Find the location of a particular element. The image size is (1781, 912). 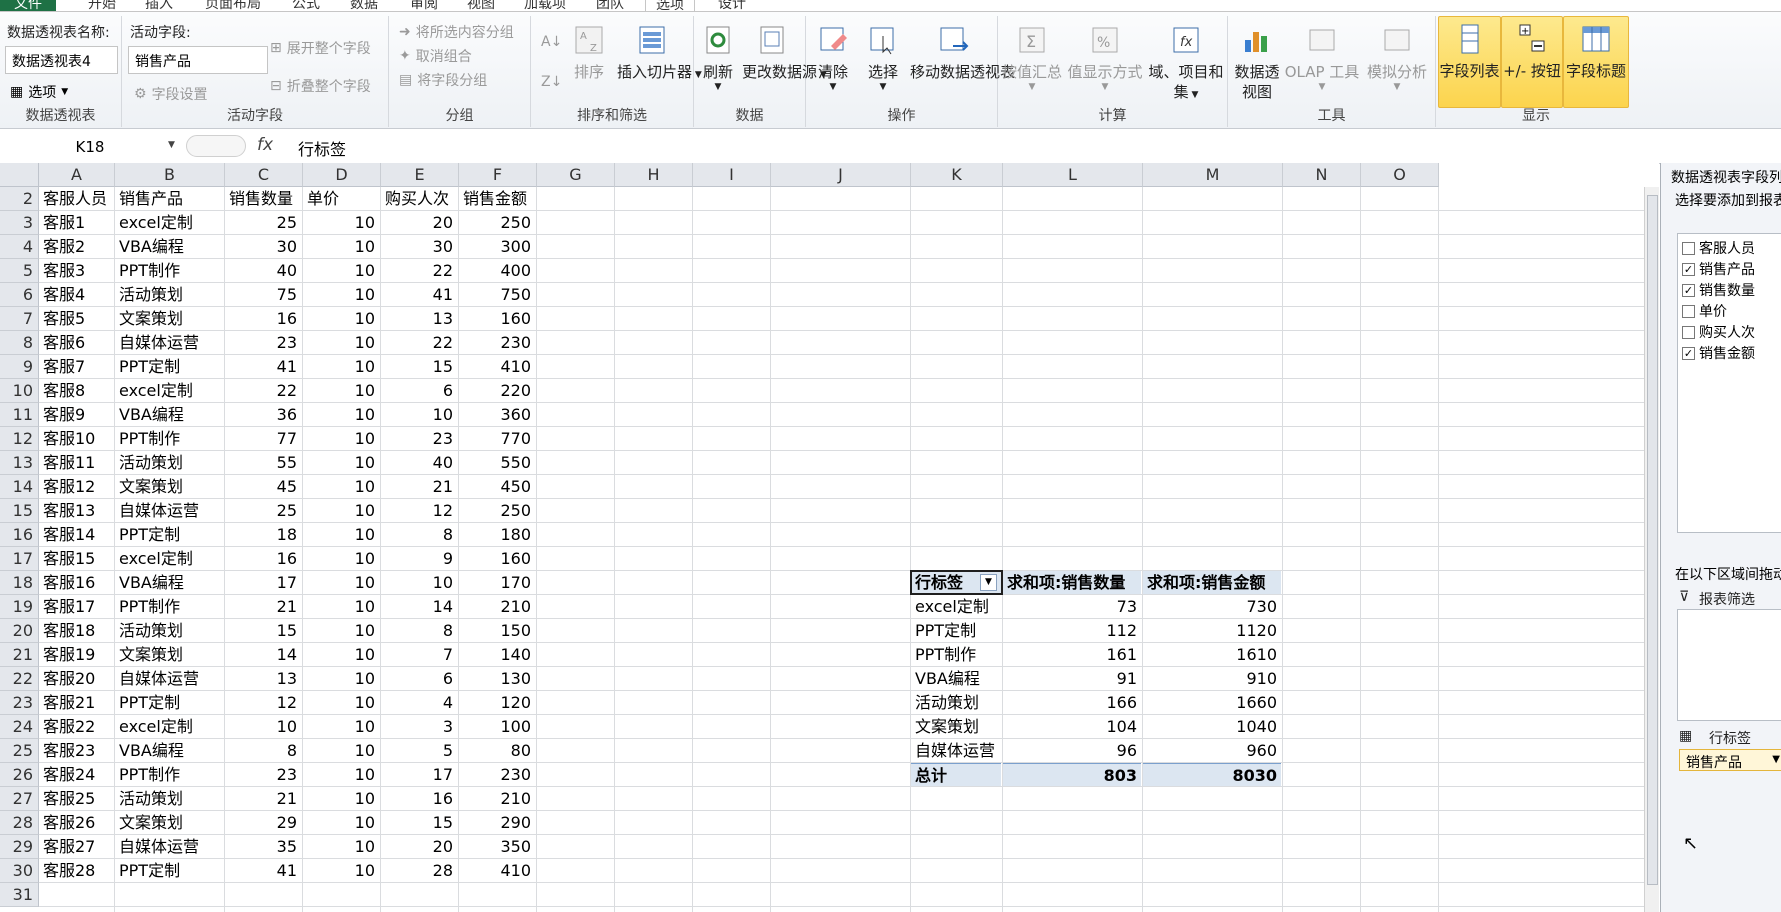

select-all-corner is located at coordinates (19, 175).